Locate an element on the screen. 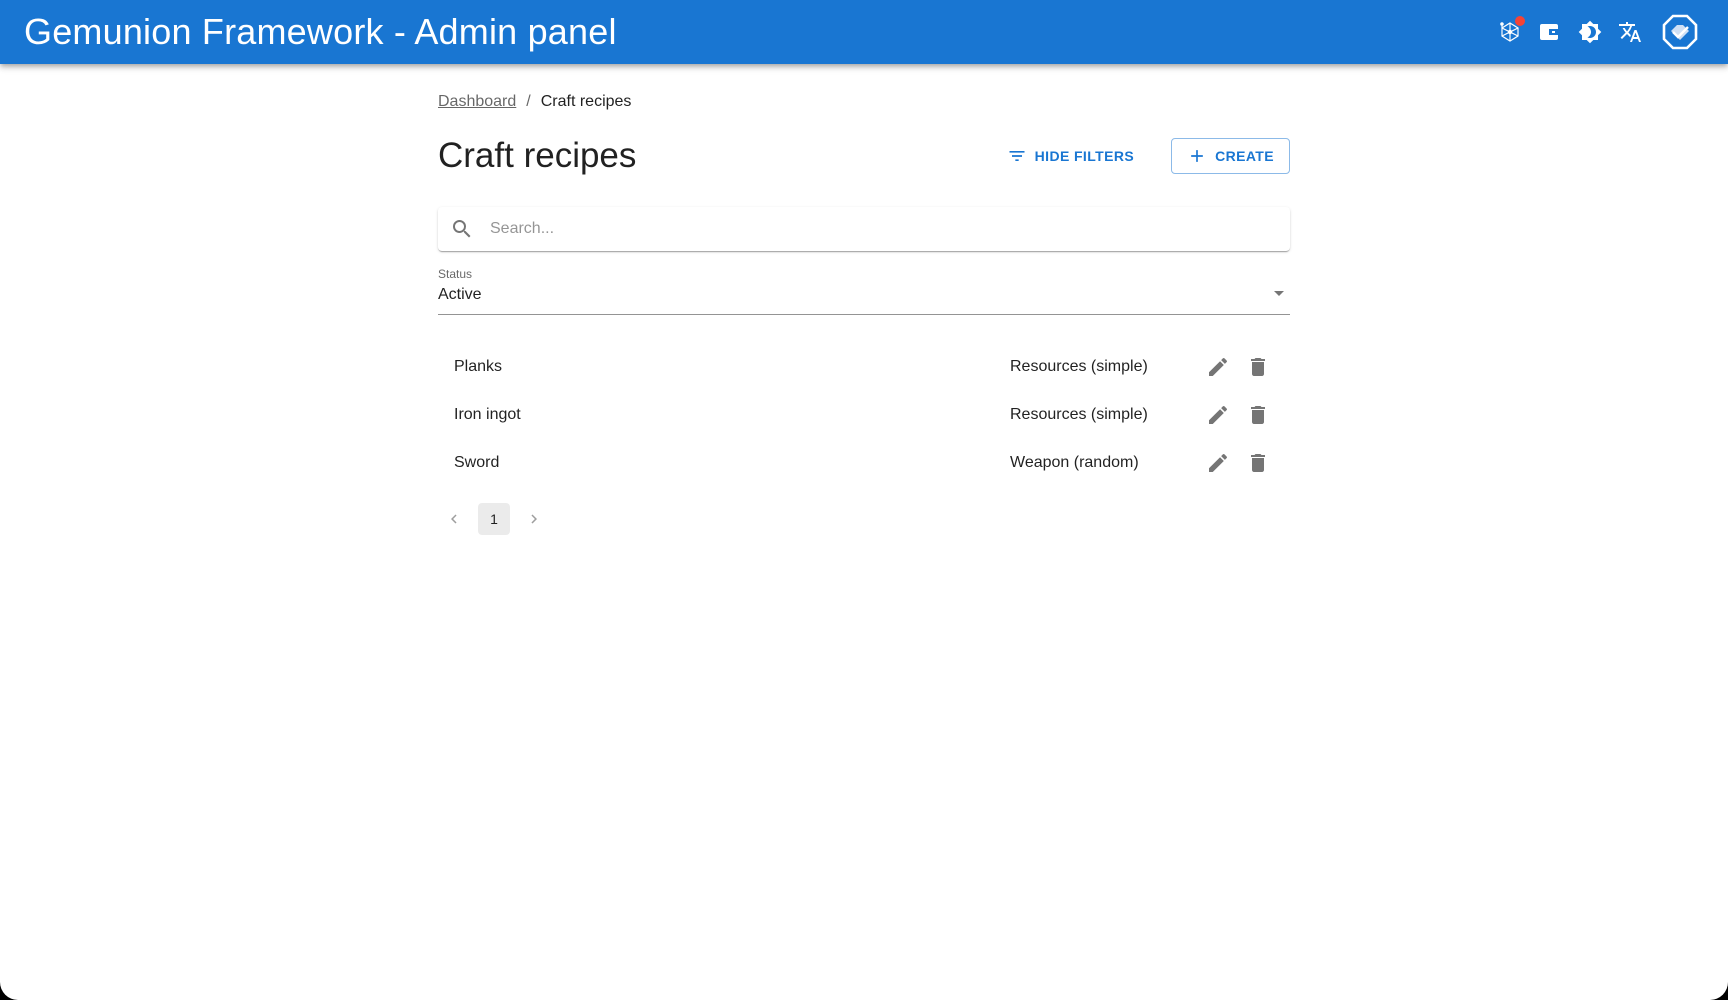 This screenshot has width=1728, height=1000. avatar-button is located at coordinates (1680, 32).